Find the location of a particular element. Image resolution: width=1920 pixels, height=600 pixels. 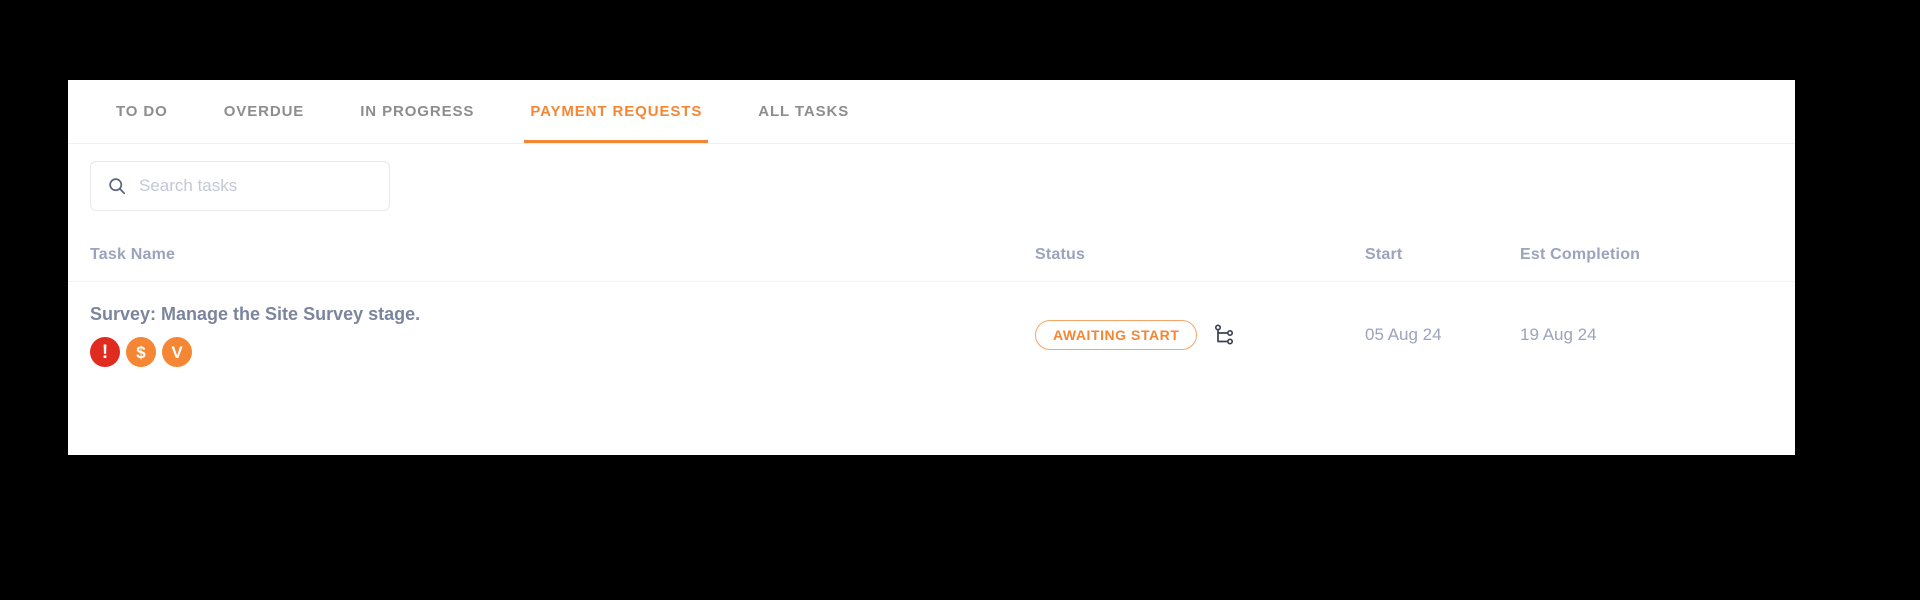

task-badges: ! $ V is located at coordinates (562, 352).